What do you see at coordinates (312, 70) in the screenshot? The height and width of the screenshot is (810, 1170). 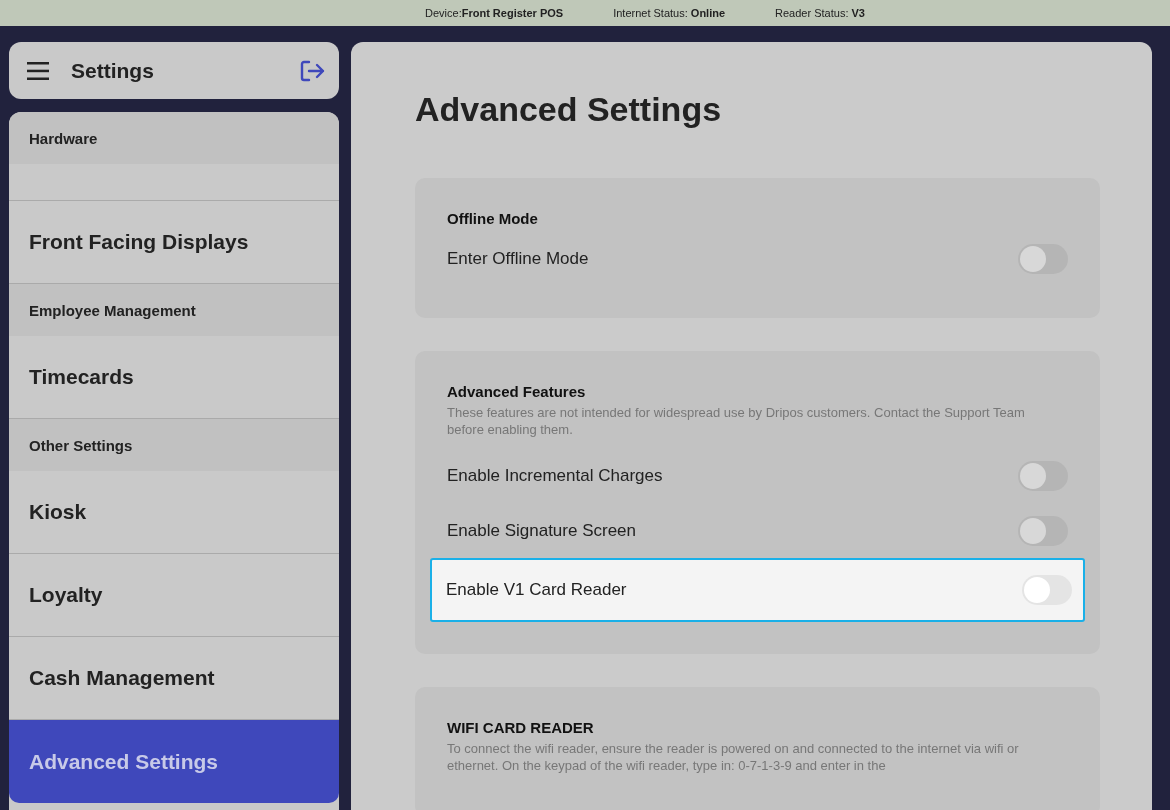 I see `logout-icon` at bounding box center [312, 70].